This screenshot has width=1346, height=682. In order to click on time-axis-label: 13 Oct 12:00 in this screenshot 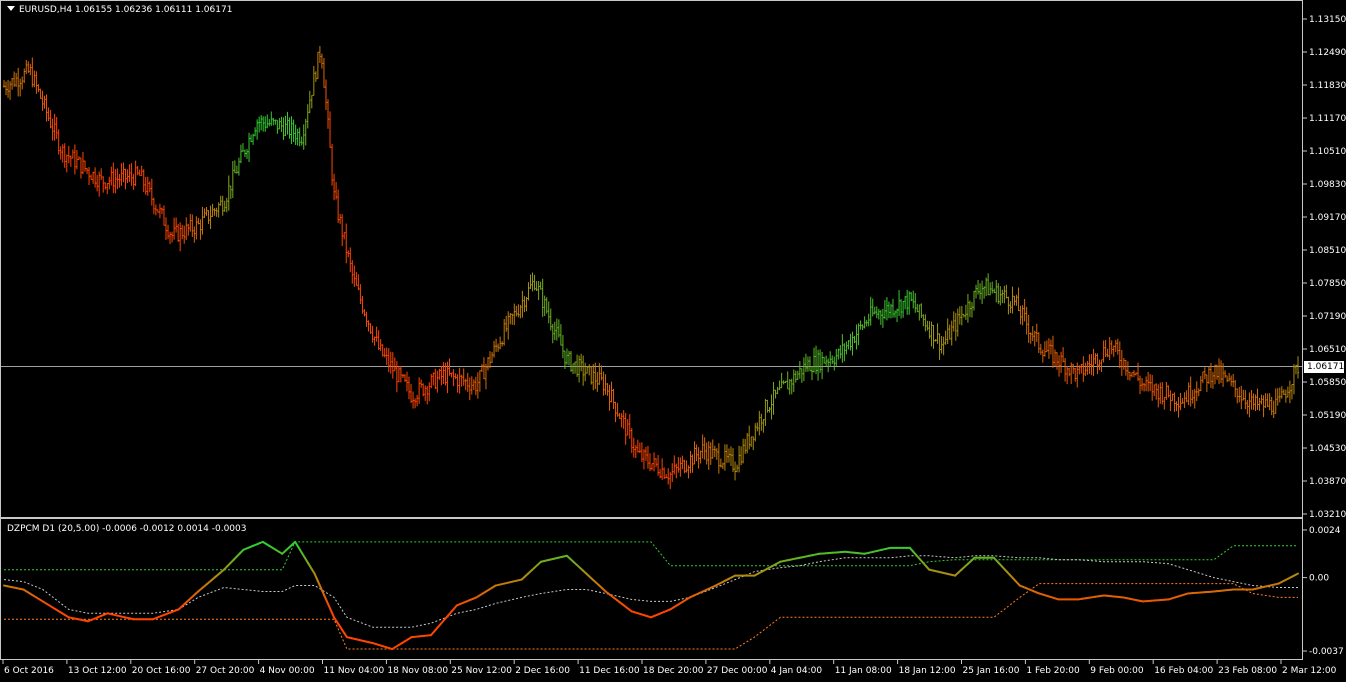, I will do `click(97, 671)`.